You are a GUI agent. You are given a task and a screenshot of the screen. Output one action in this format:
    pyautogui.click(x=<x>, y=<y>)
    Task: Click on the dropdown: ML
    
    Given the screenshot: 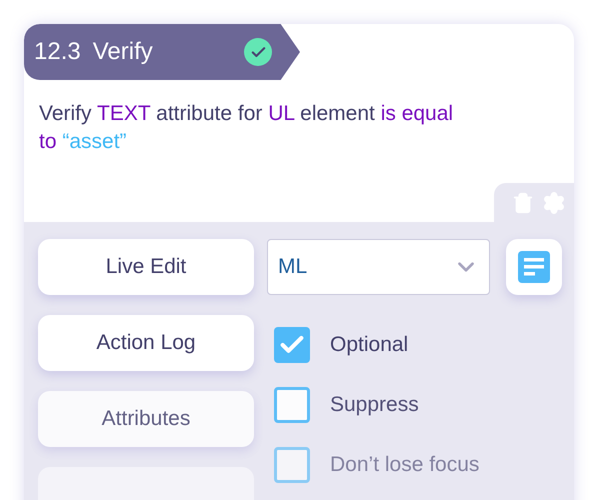 What is the action you would take?
    pyautogui.click(x=378, y=267)
    